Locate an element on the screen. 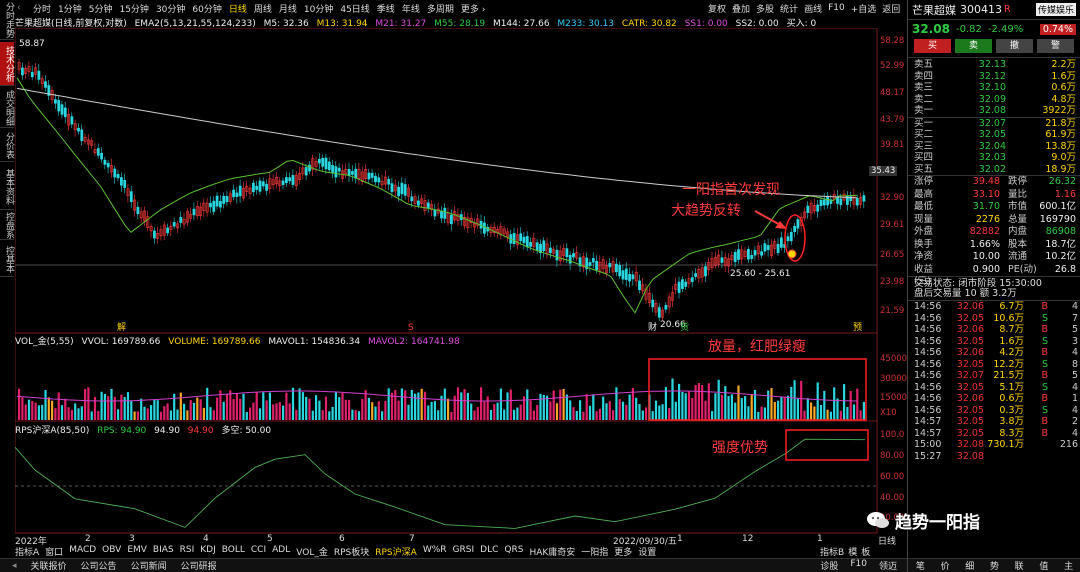 The height and width of the screenshot is (572, 1080). indicator-tab-17: QRS is located at coordinates (513, 551).